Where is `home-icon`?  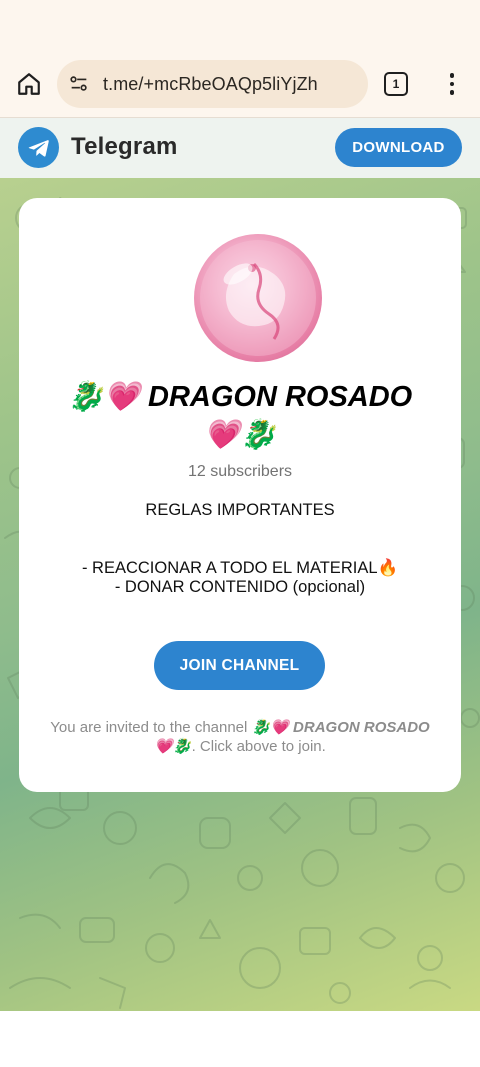 home-icon is located at coordinates (29, 84).